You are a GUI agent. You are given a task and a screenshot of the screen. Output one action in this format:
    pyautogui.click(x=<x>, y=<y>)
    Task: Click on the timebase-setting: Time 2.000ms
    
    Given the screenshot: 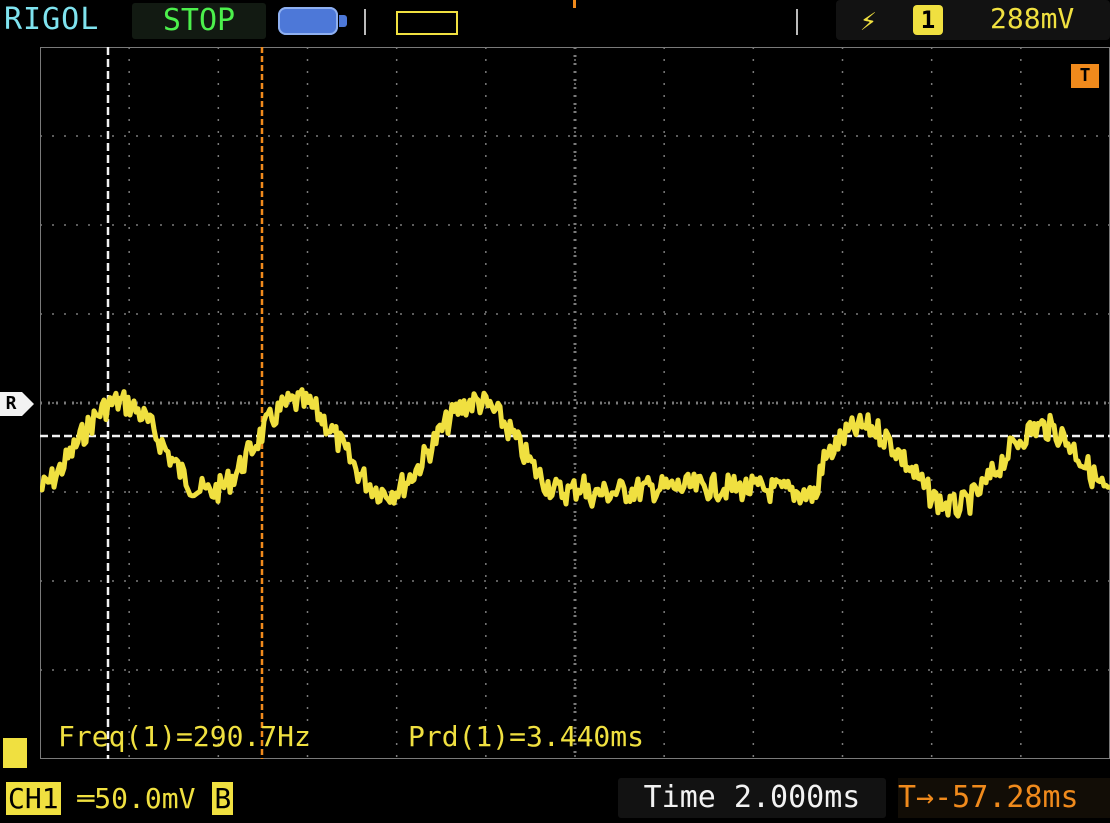 What is the action you would take?
    pyautogui.click(x=752, y=798)
    